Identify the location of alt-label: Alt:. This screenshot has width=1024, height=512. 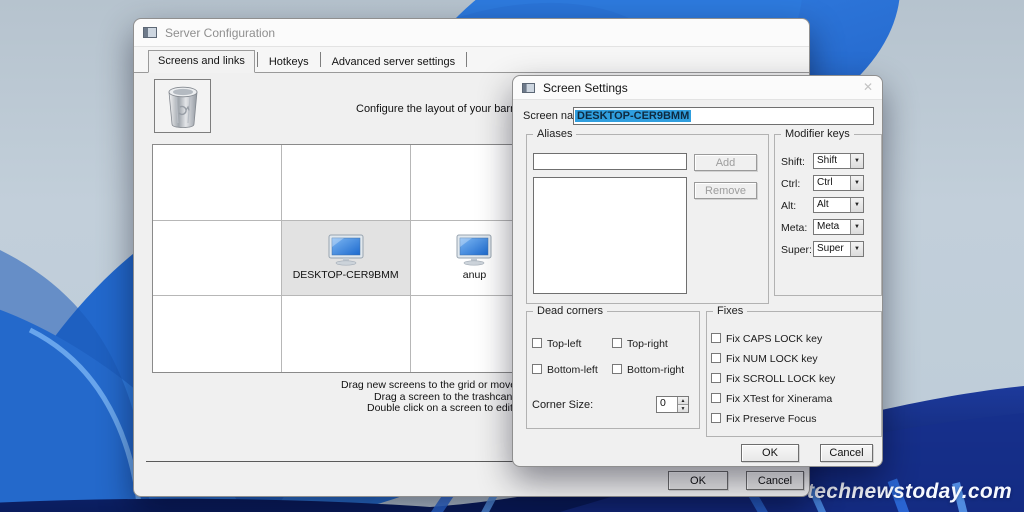
(789, 206).